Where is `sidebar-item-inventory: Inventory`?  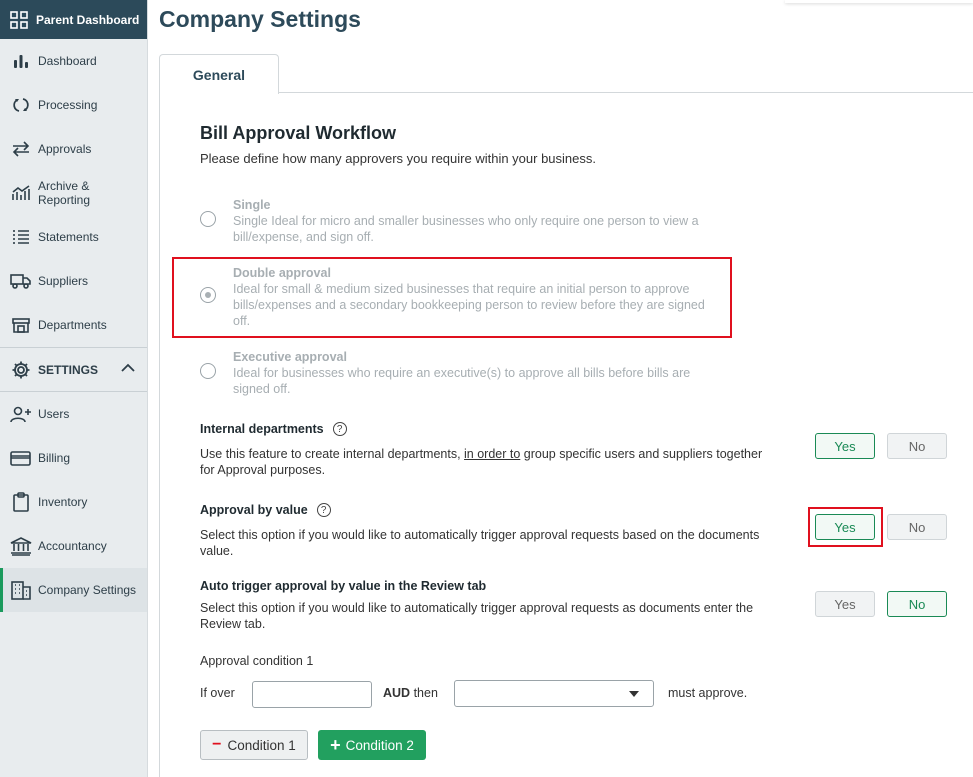 sidebar-item-inventory: Inventory is located at coordinates (73, 502).